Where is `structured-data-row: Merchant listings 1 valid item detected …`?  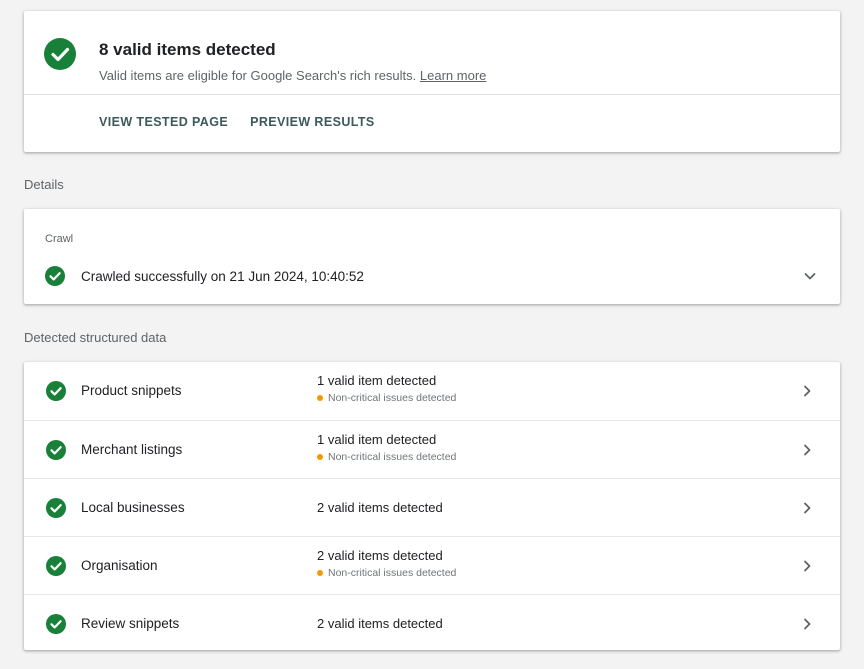
structured-data-row: Merchant listings 1 valid item detected … is located at coordinates (432, 449).